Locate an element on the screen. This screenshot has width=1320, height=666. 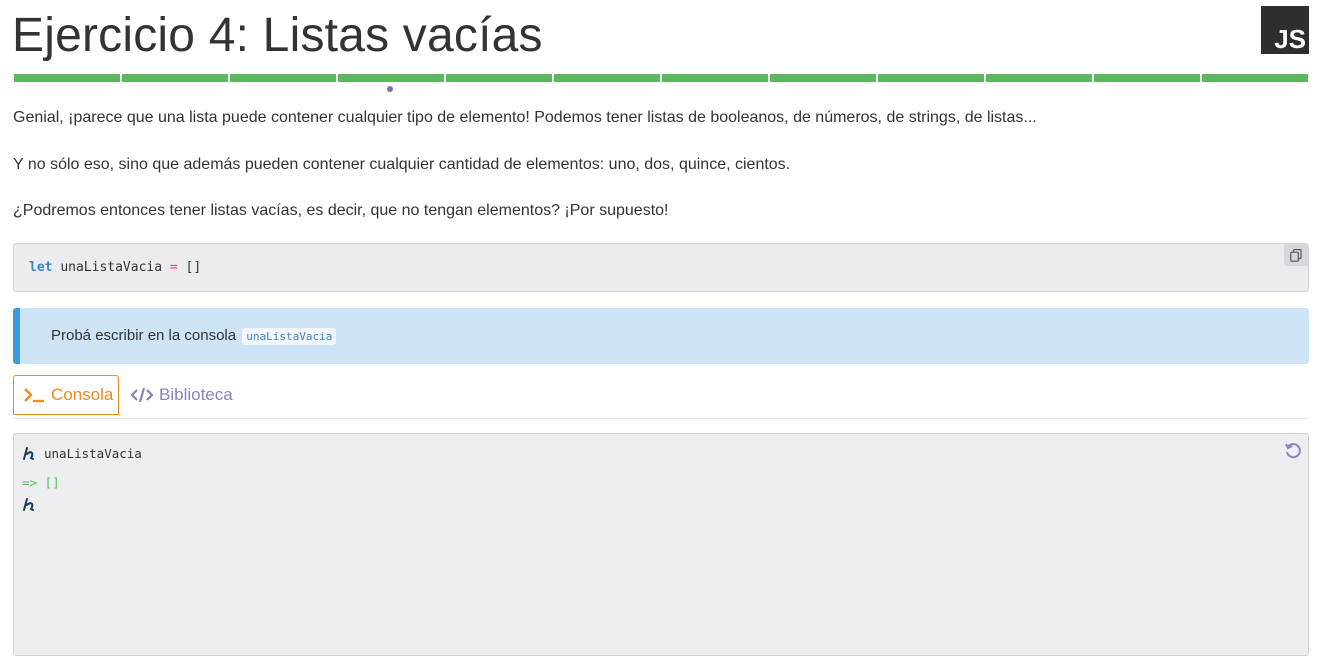
hint-label: Probá escribir en la consola is located at coordinates (144, 335).